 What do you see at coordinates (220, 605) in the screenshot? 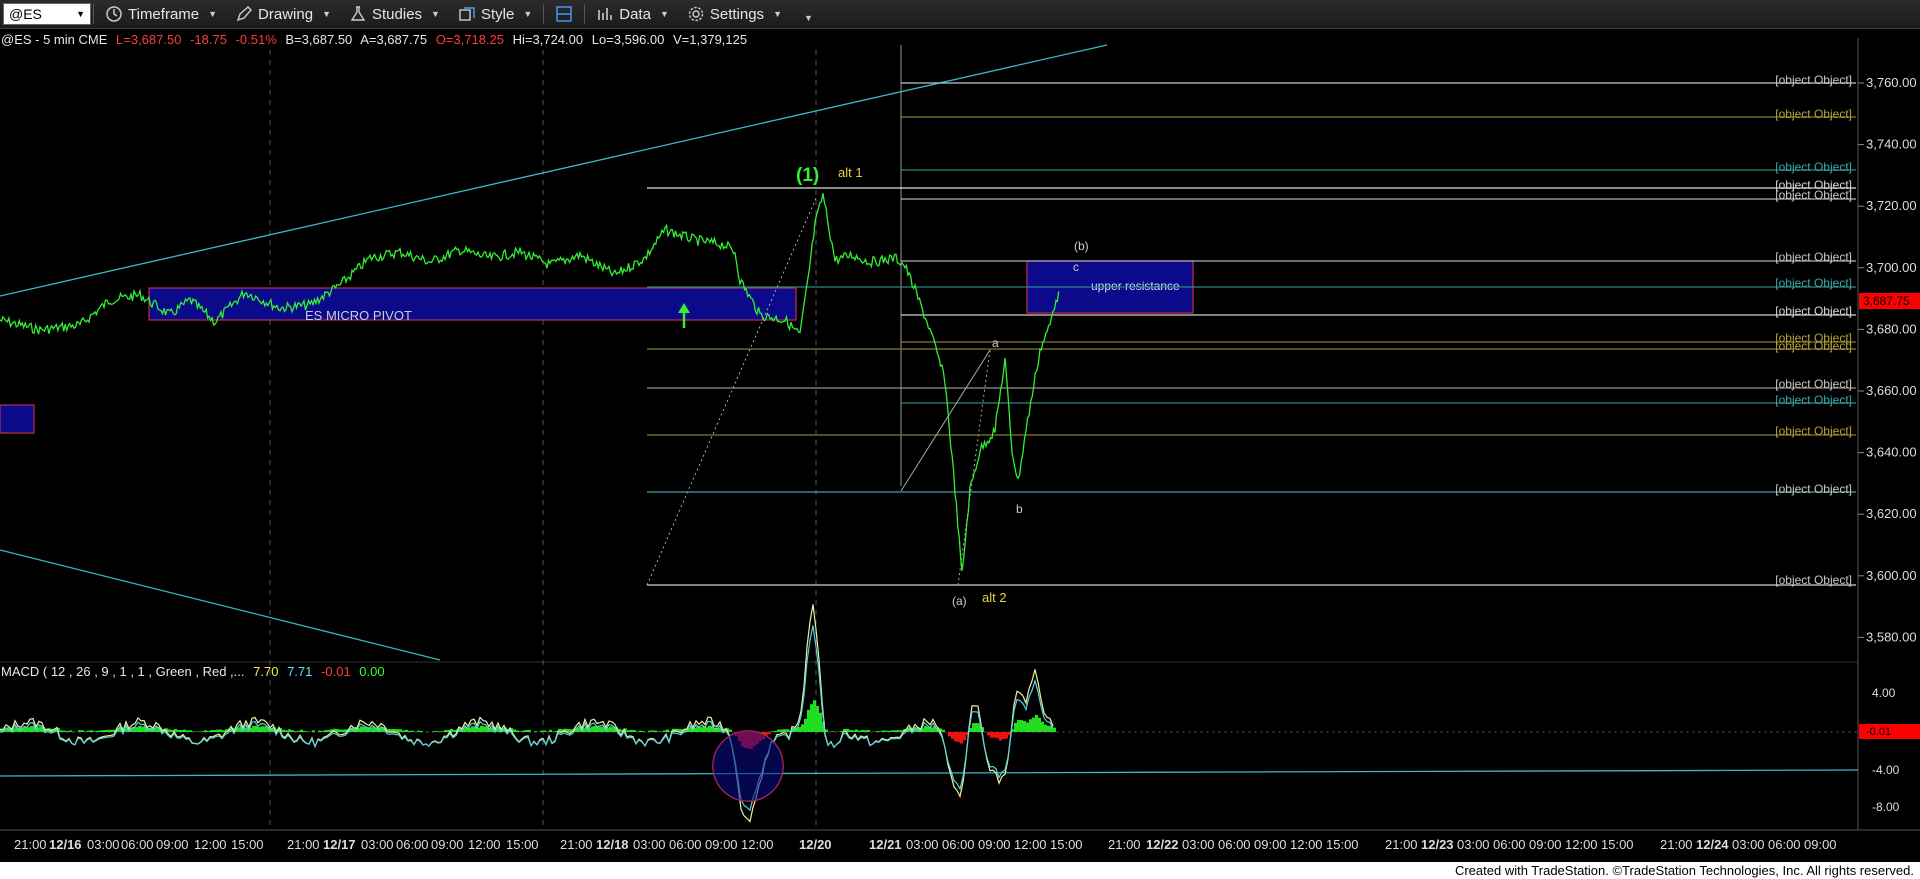
I see `trendline-lower` at bounding box center [220, 605].